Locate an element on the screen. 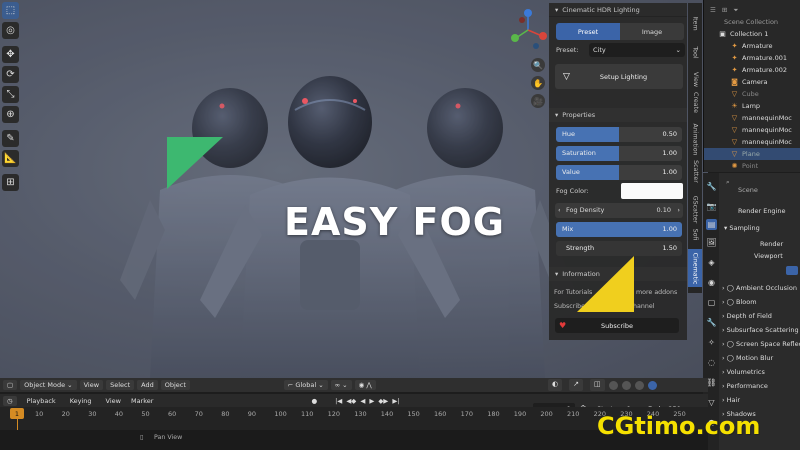 This screenshot has height=450, width=800. samples-field is located at coordinates (792, 270).